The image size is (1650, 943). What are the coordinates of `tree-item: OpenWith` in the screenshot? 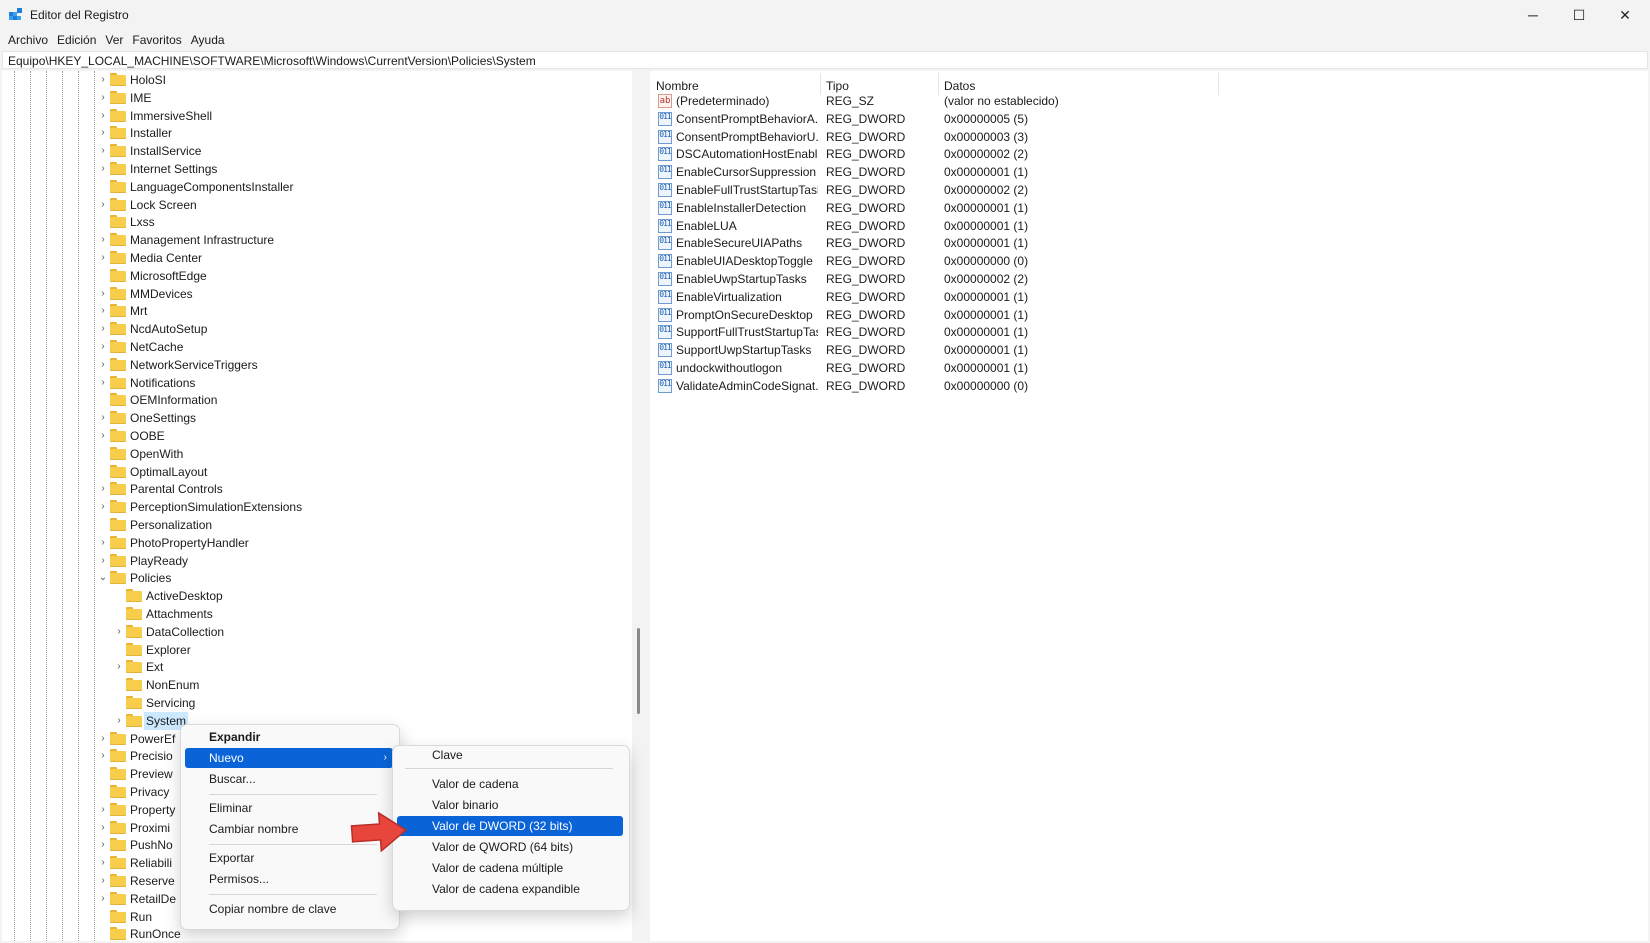 It's located at (317, 454).